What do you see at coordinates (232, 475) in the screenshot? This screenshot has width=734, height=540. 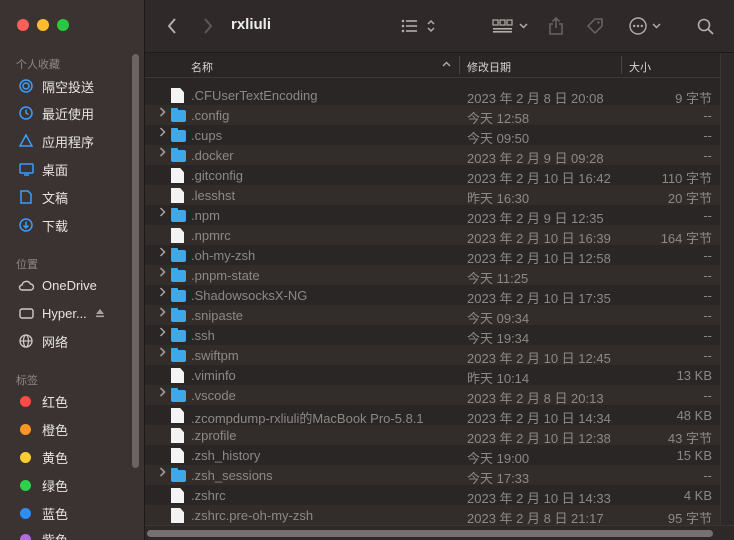 I see `file-name: .zsh_sessions` at bounding box center [232, 475].